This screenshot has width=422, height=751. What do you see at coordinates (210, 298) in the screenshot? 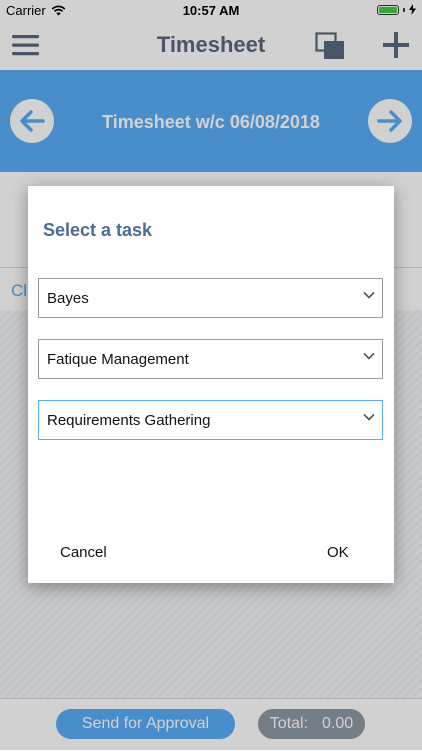
I see `task-select-1: Bayes` at bounding box center [210, 298].